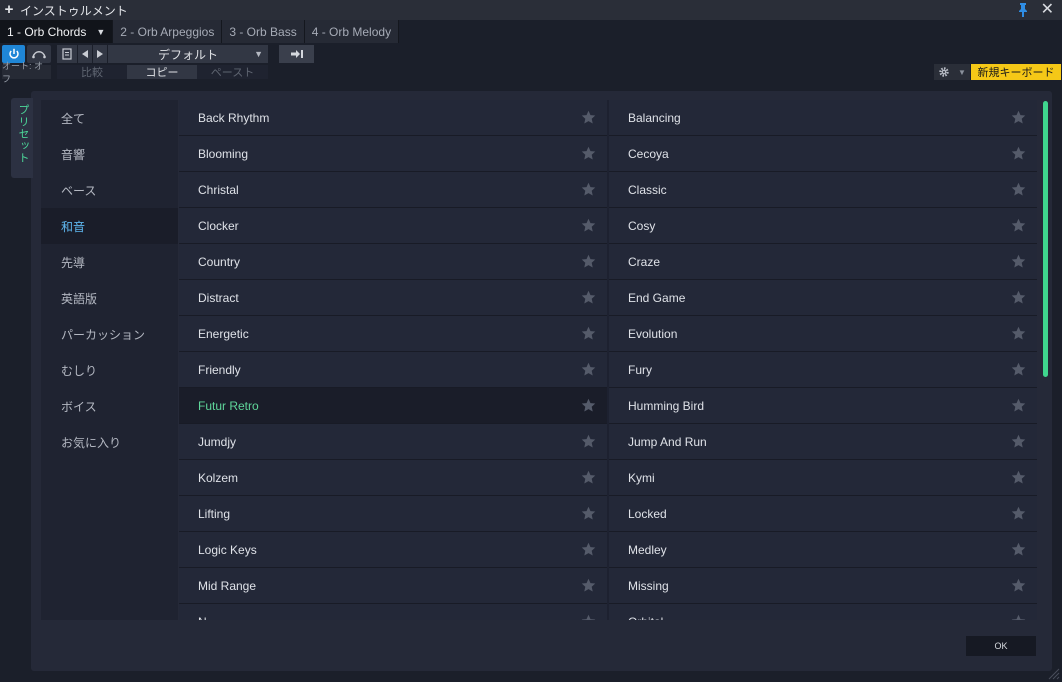 This screenshot has height=682, width=1062. What do you see at coordinates (109, 334) in the screenshot?
I see `category-item: パーカッション` at bounding box center [109, 334].